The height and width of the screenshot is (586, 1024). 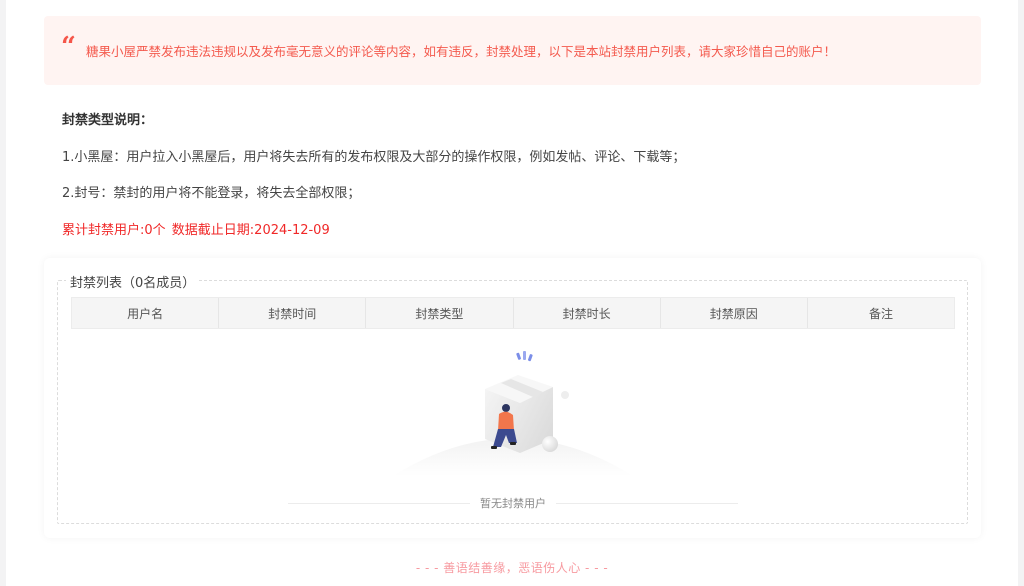 I want to click on ban-table-header: 用户名 封禁时间 封禁类型 封禁时长 封禁原因 备注, so click(x=513, y=313).